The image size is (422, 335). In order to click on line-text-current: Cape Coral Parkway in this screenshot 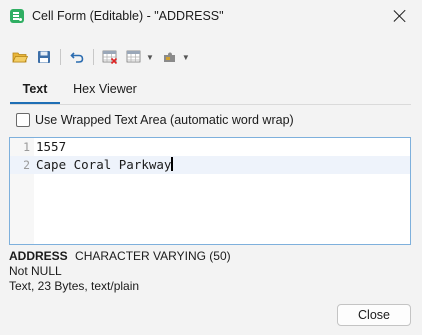, I will do `click(104, 164)`.